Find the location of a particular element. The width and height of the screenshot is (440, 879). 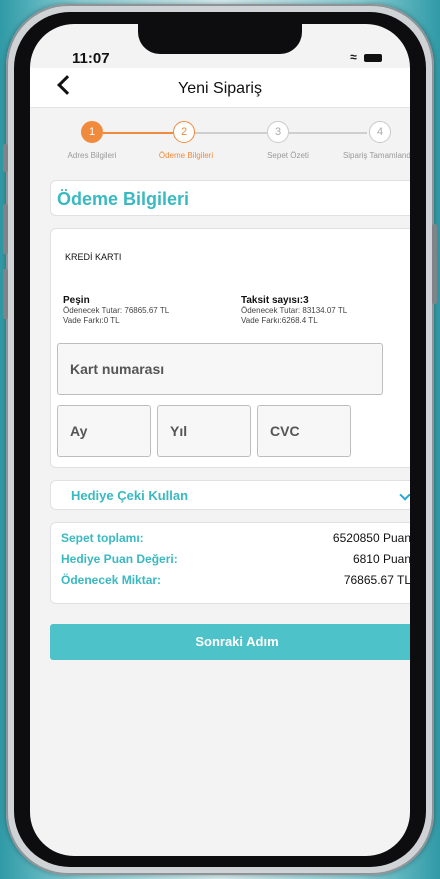

month-field: Ay is located at coordinates (104, 431).